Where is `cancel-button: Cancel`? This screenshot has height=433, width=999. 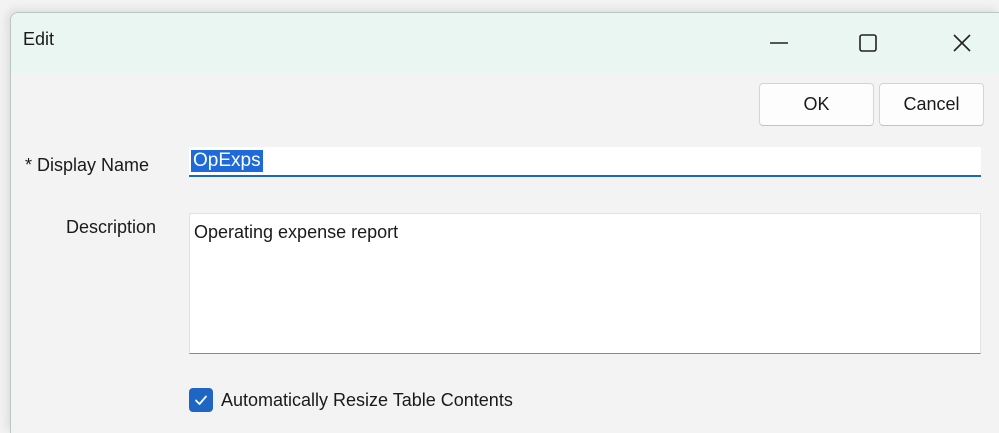 cancel-button: Cancel is located at coordinates (931, 104).